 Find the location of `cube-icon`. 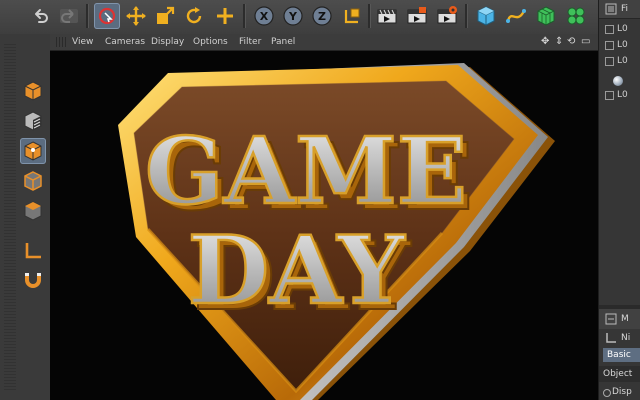

cube-icon is located at coordinates (486, 16).